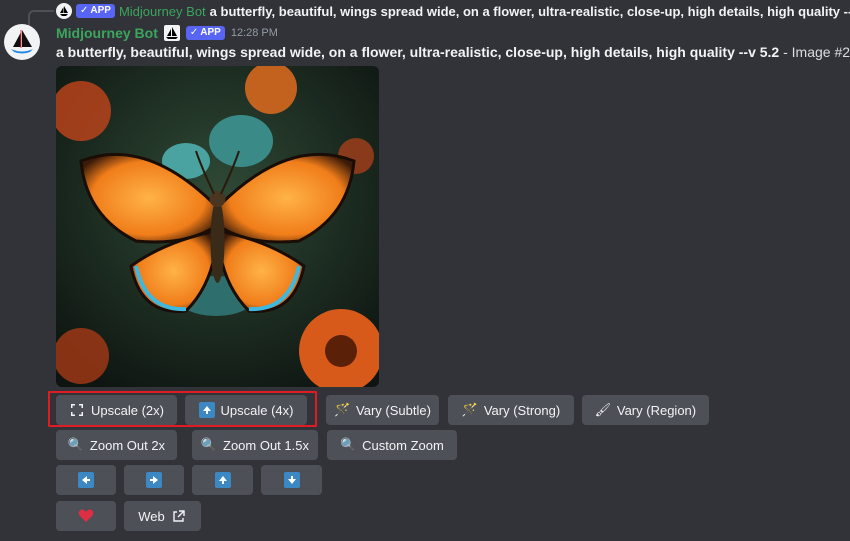 This screenshot has width=850, height=541. Describe the element at coordinates (511, 410) in the screenshot. I see `vary-strong-button: 🪄 Vary (Strong)` at that location.